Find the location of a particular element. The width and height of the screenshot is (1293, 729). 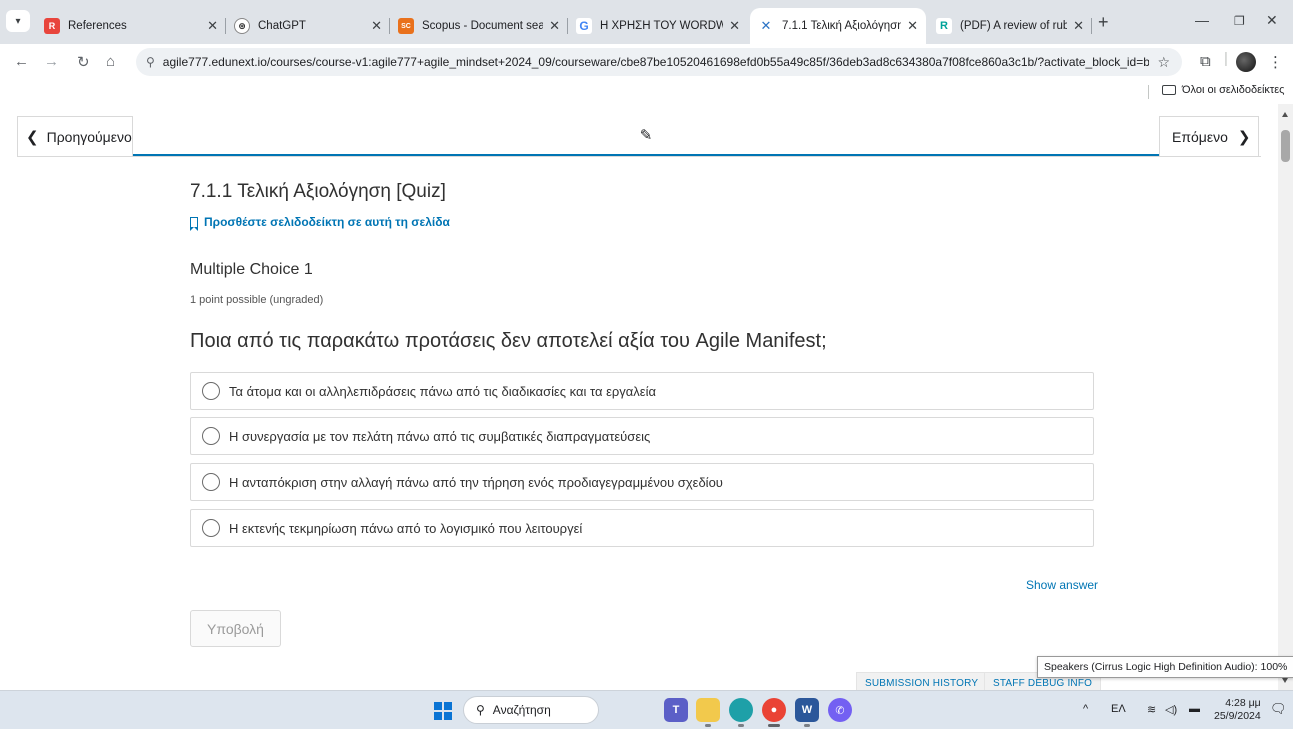

file-explorer-icon is located at coordinates (708, 712).